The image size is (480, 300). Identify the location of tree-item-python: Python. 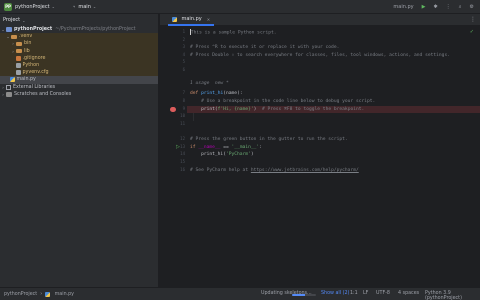
(79, 65).